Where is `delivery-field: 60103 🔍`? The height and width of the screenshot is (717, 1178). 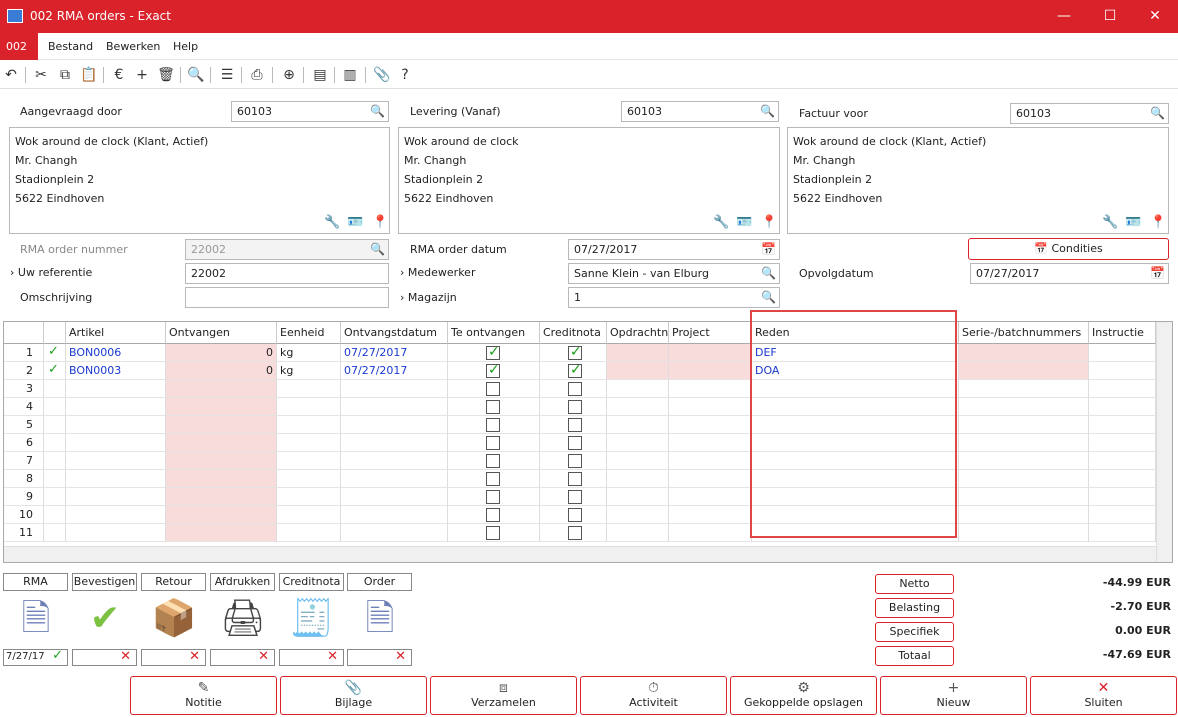 delivery-field: 60103 🔍 is located at coordinates (700, 111).